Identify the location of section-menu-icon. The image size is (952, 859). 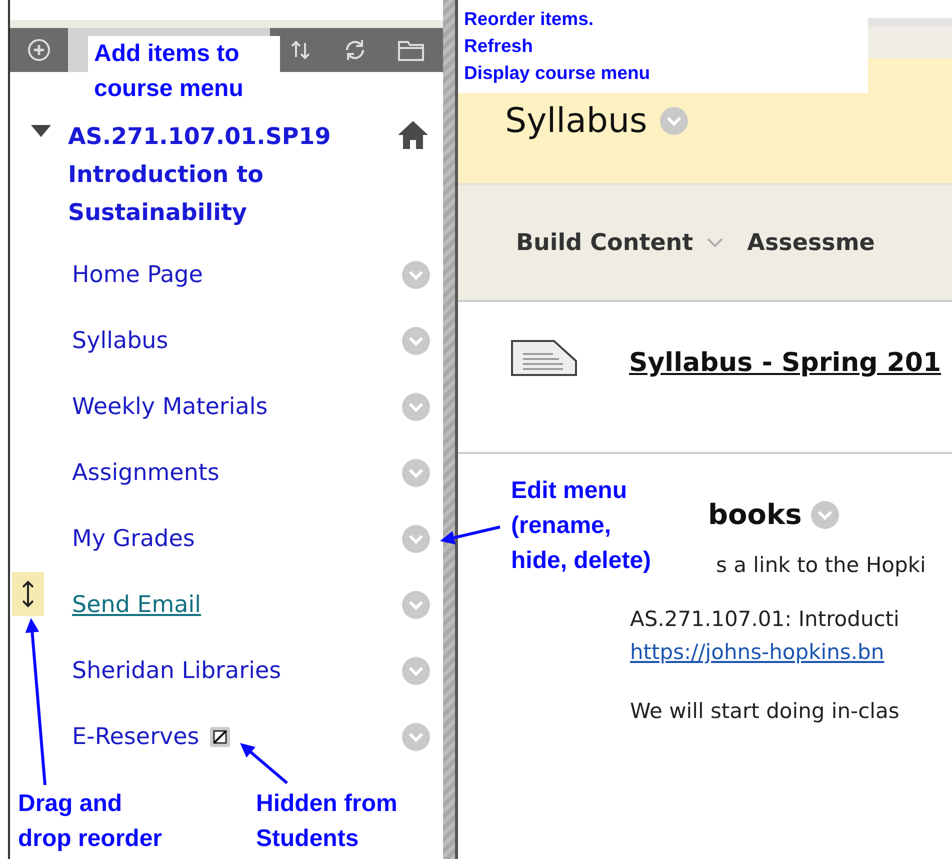
(825, 515).